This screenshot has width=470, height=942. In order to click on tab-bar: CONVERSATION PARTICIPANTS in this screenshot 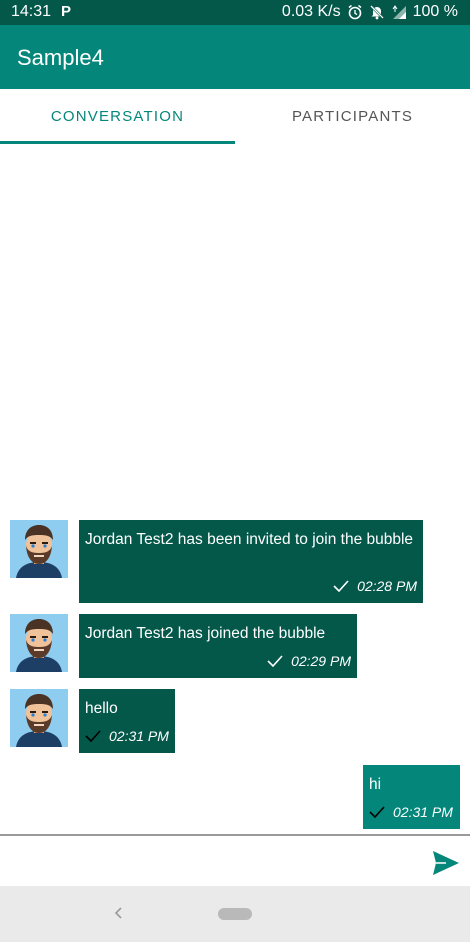, I will do `click(235, 116)`.